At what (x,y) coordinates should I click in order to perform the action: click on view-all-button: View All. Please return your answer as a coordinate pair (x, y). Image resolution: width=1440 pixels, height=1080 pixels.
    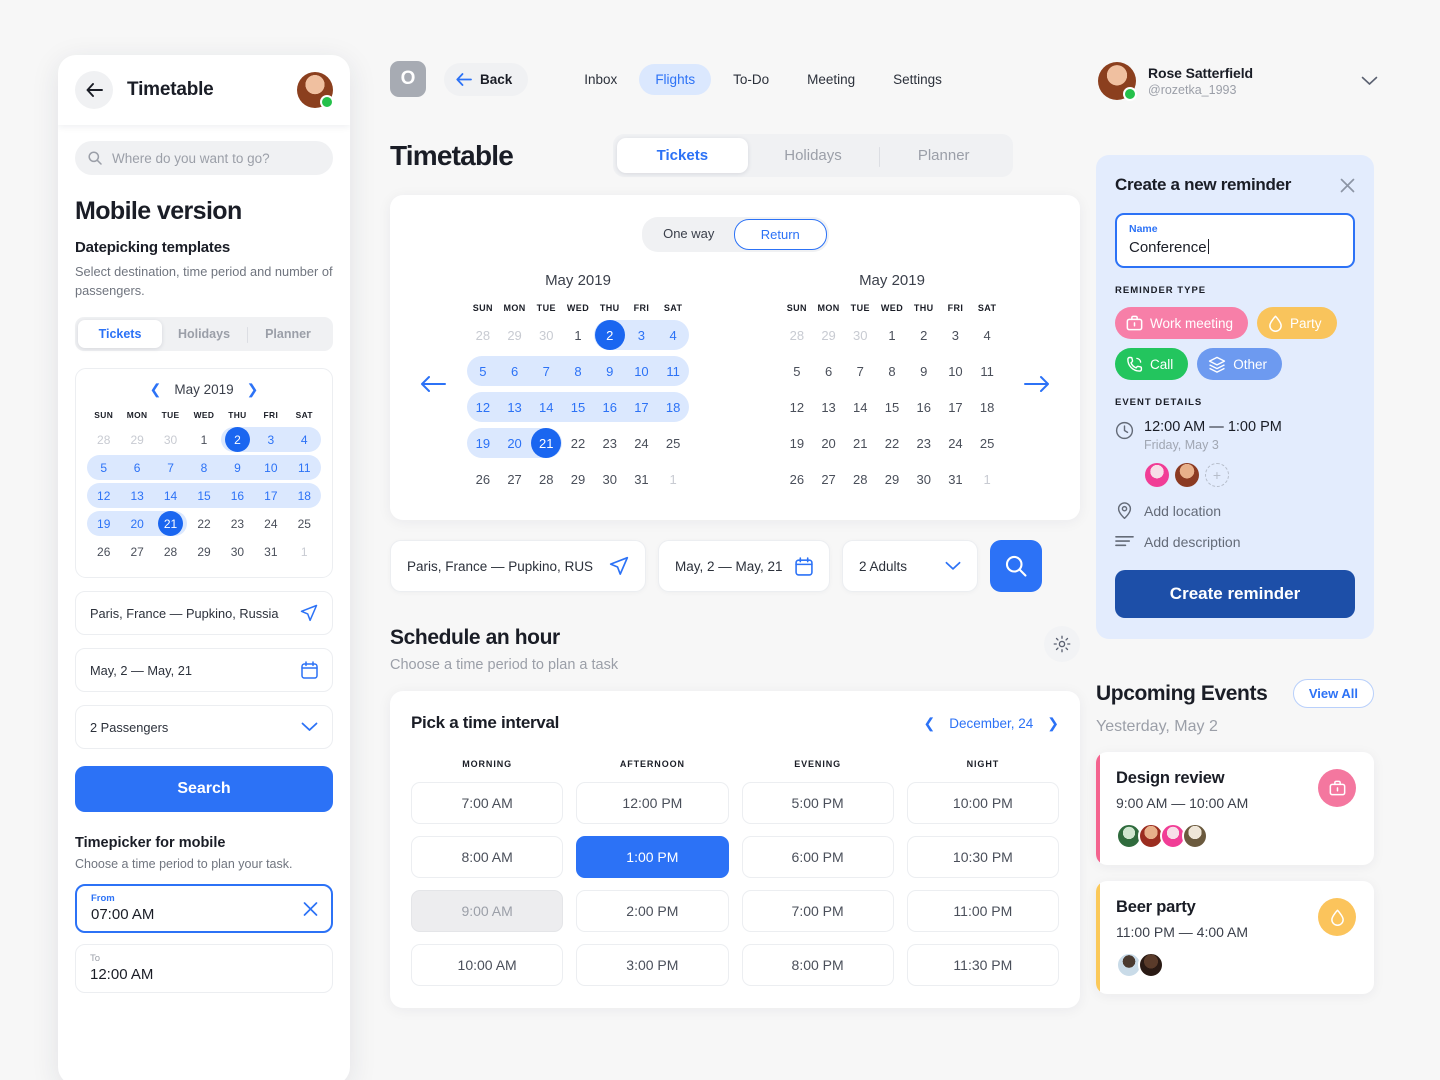
    Looking at the image, I should click on (1333, 694).